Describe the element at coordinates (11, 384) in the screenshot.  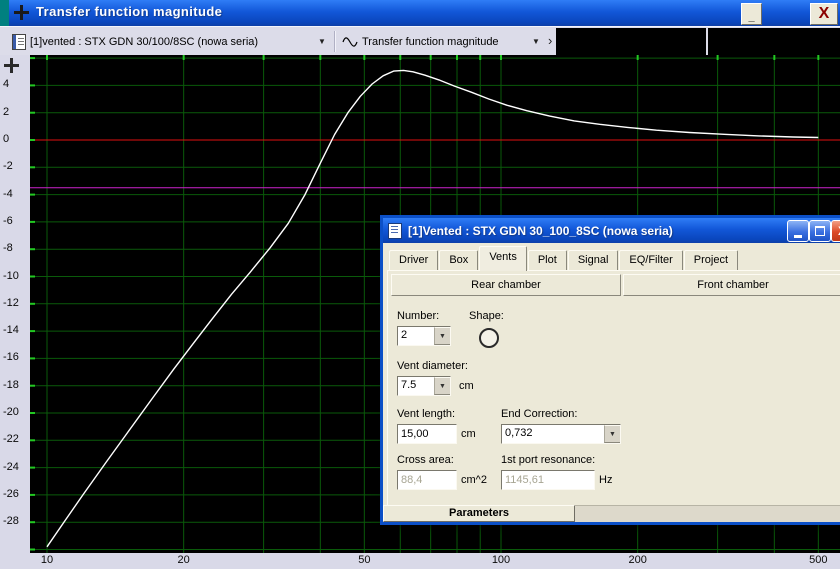
I see `y-tick-label: -18` at that location.